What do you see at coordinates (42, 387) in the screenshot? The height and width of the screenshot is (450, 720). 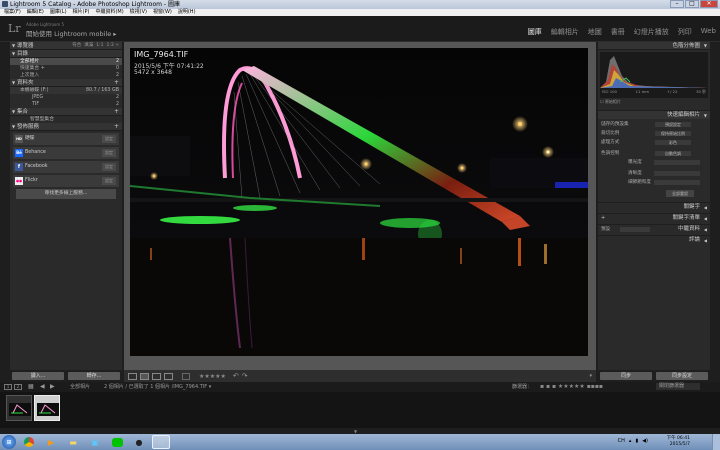 I see `back-arrow-icon: ◀` at bounding box center [42, 387].